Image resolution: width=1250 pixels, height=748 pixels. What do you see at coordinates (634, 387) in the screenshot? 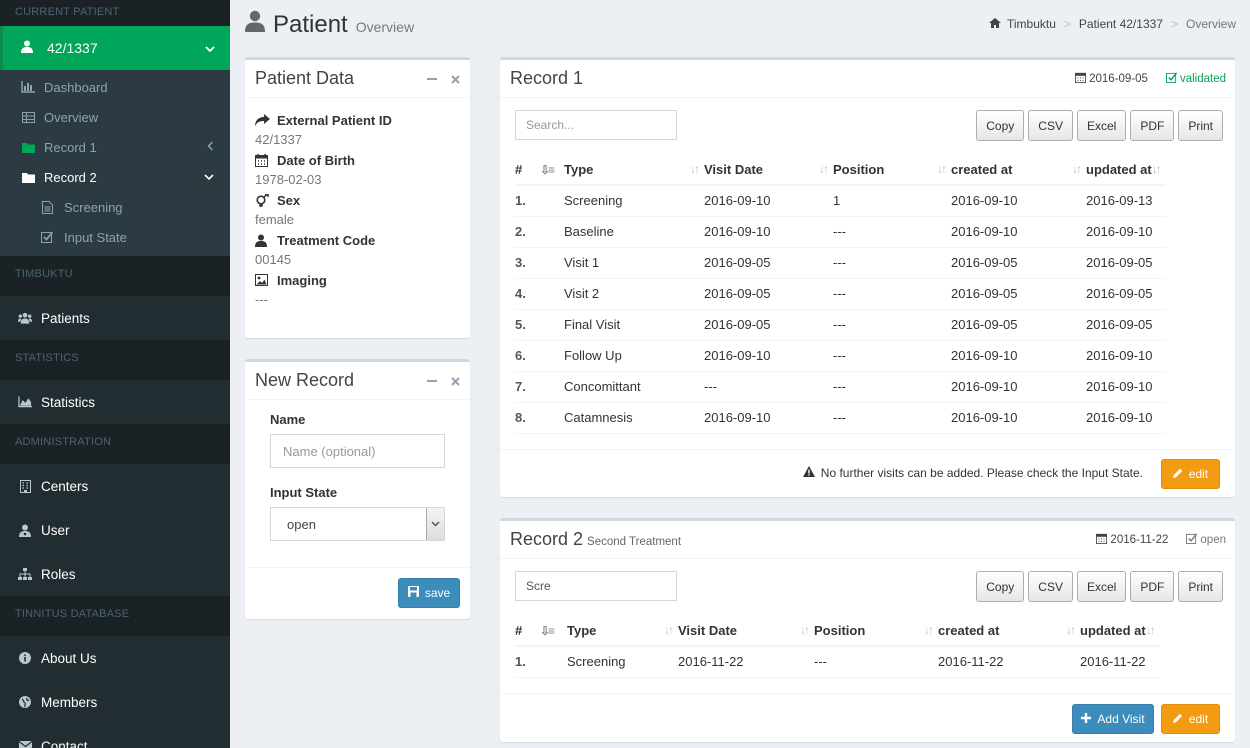
I see `cell-type: Concomittant` at bounding box center [634, 387].